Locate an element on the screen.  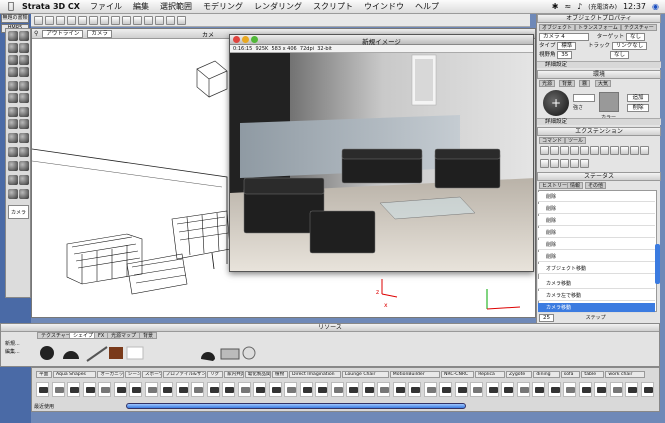
library-tab: Direct Imagination is located at coordinates (315, 374).